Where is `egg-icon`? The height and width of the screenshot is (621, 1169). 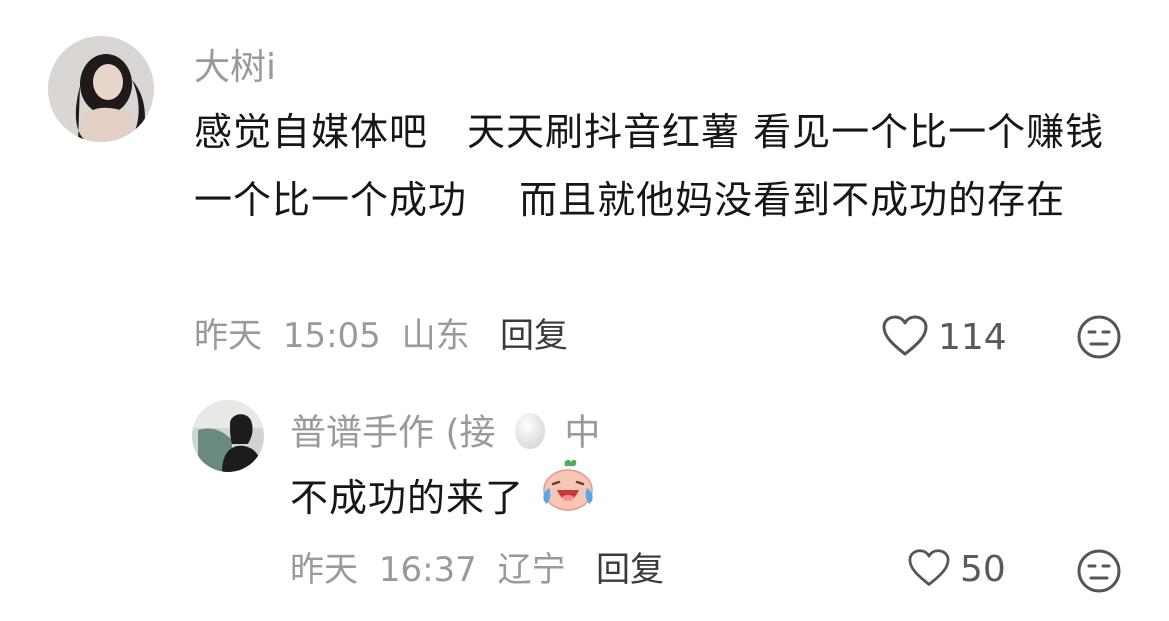
egg-icon is located at coordinates (530, 434).